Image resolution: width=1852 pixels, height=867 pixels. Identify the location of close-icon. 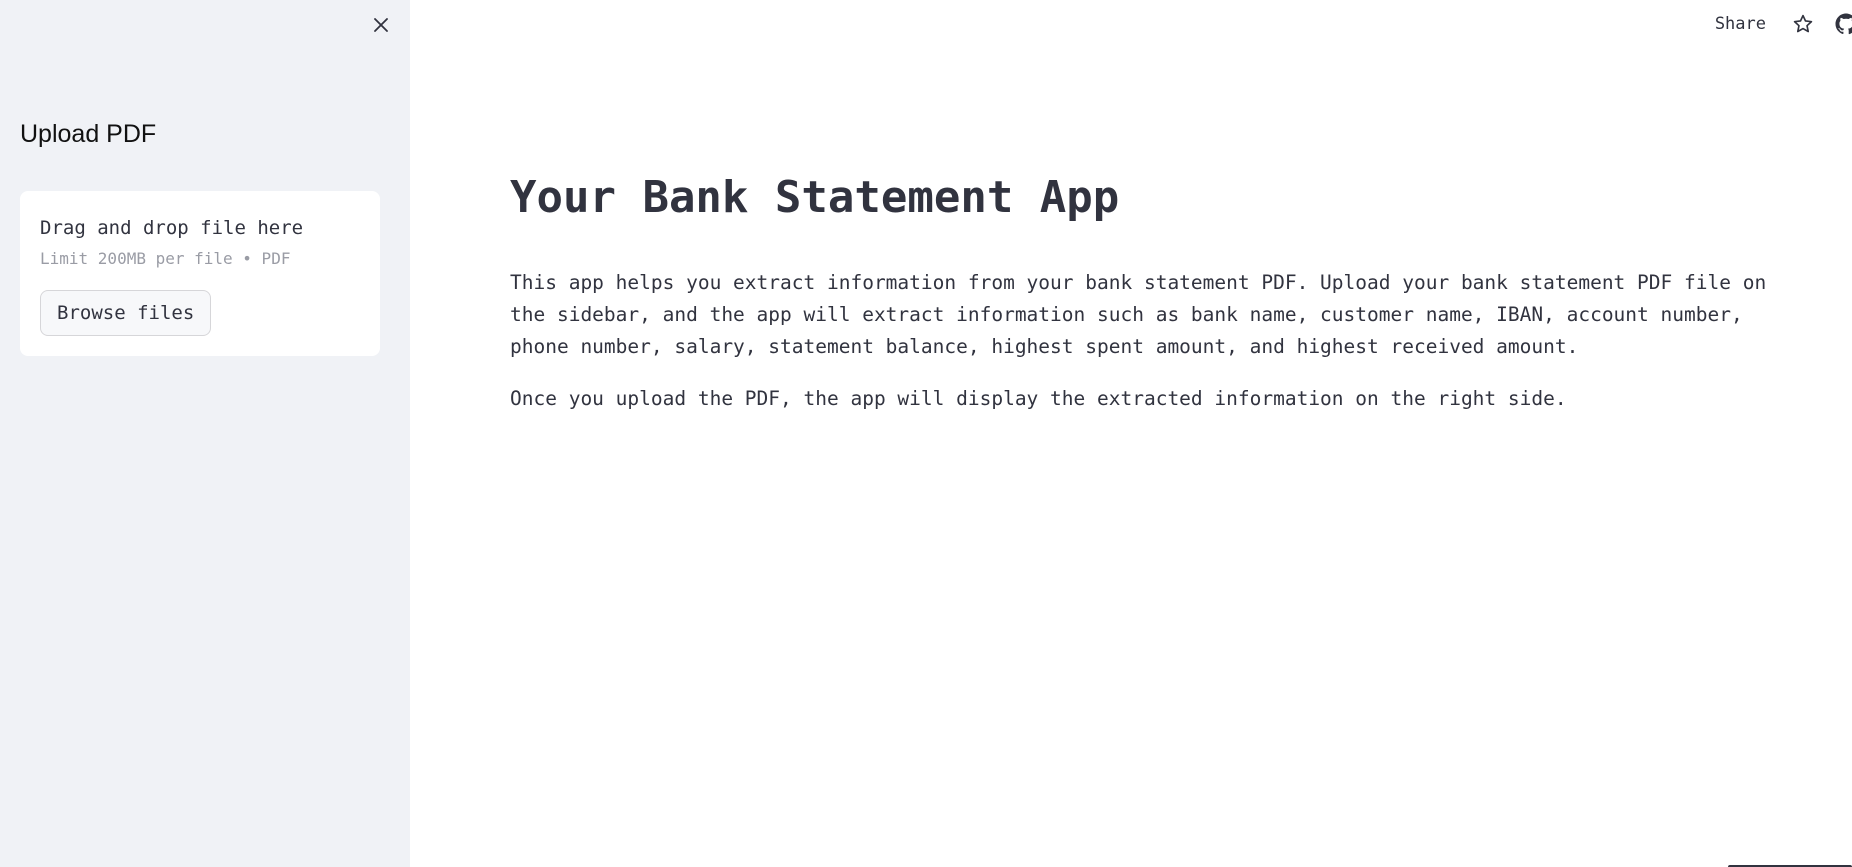
(381, 25).